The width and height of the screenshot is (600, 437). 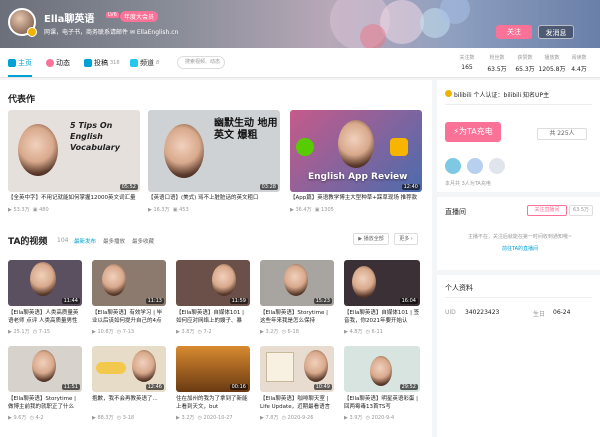 What do you see at coordinates (45, 403) in the screenshot?
I see `video-title: 【Ella聊英语】Storytime | 做博主前我的就职正了什么` at bounding box center [45, 403].